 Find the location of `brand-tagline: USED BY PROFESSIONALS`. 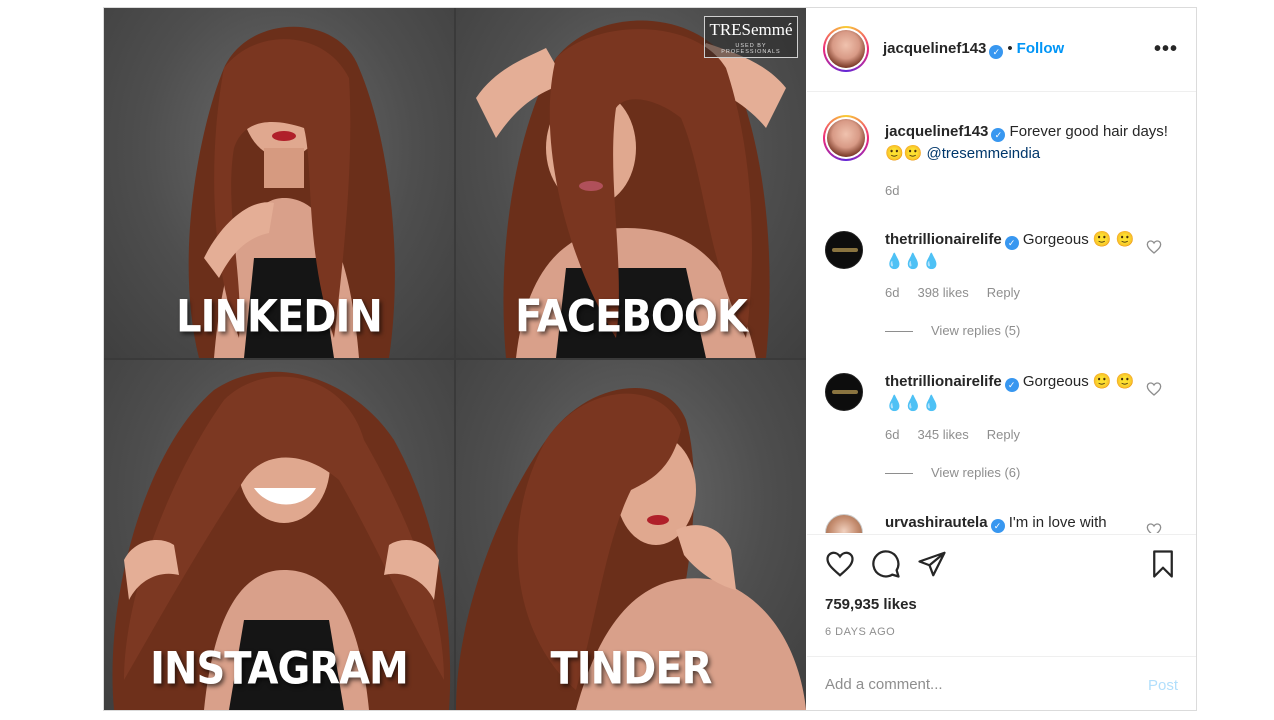

brand-tagline: USED BY PROFESSIONALS is located at coordinates (751, 49).